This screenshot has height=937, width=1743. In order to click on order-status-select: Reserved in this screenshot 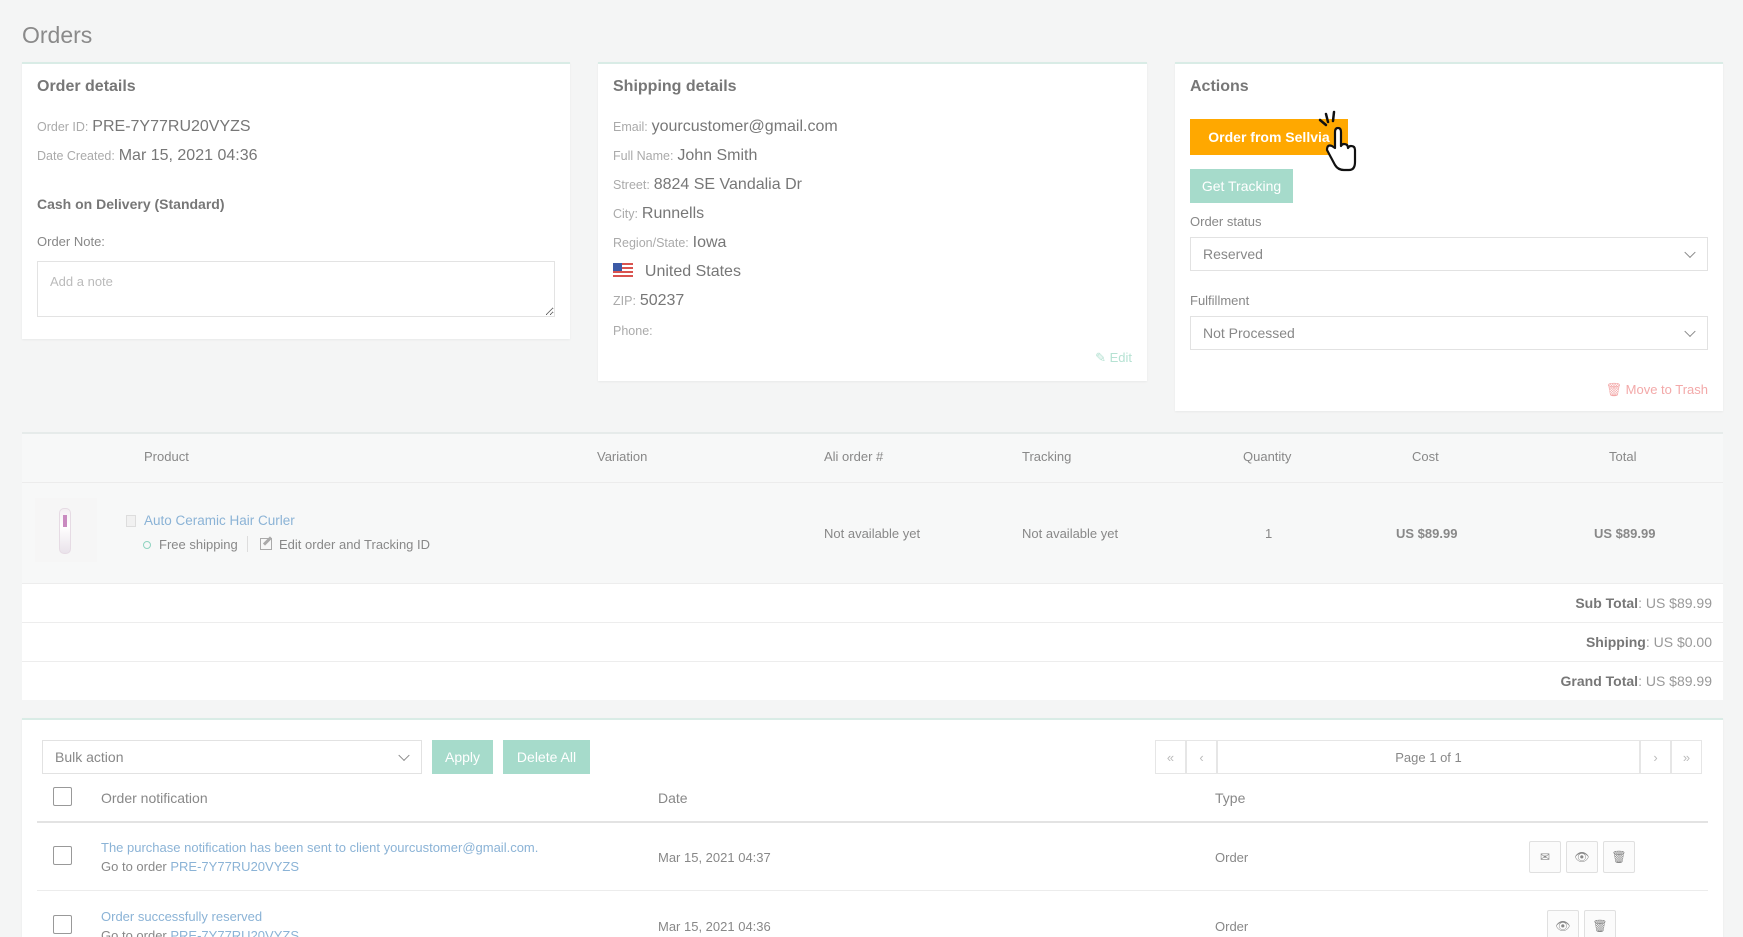, I will do `click(1449, 254)`.